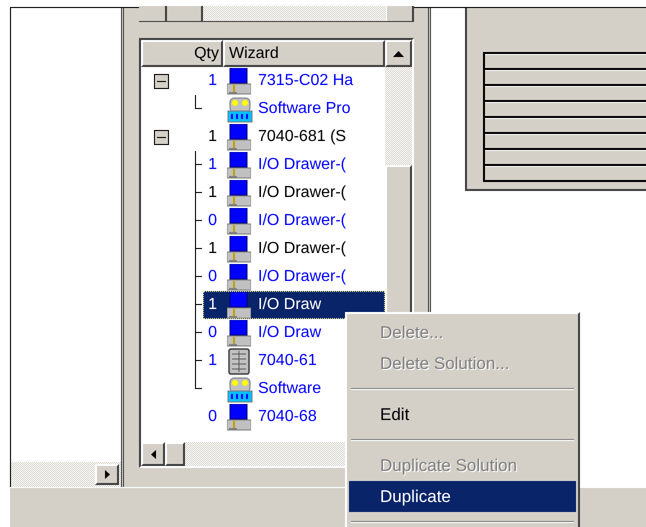  What do you see at coordinates (289, 389) in the screenshot?
I see `item-label: Software` at bounding box center [289, 389].